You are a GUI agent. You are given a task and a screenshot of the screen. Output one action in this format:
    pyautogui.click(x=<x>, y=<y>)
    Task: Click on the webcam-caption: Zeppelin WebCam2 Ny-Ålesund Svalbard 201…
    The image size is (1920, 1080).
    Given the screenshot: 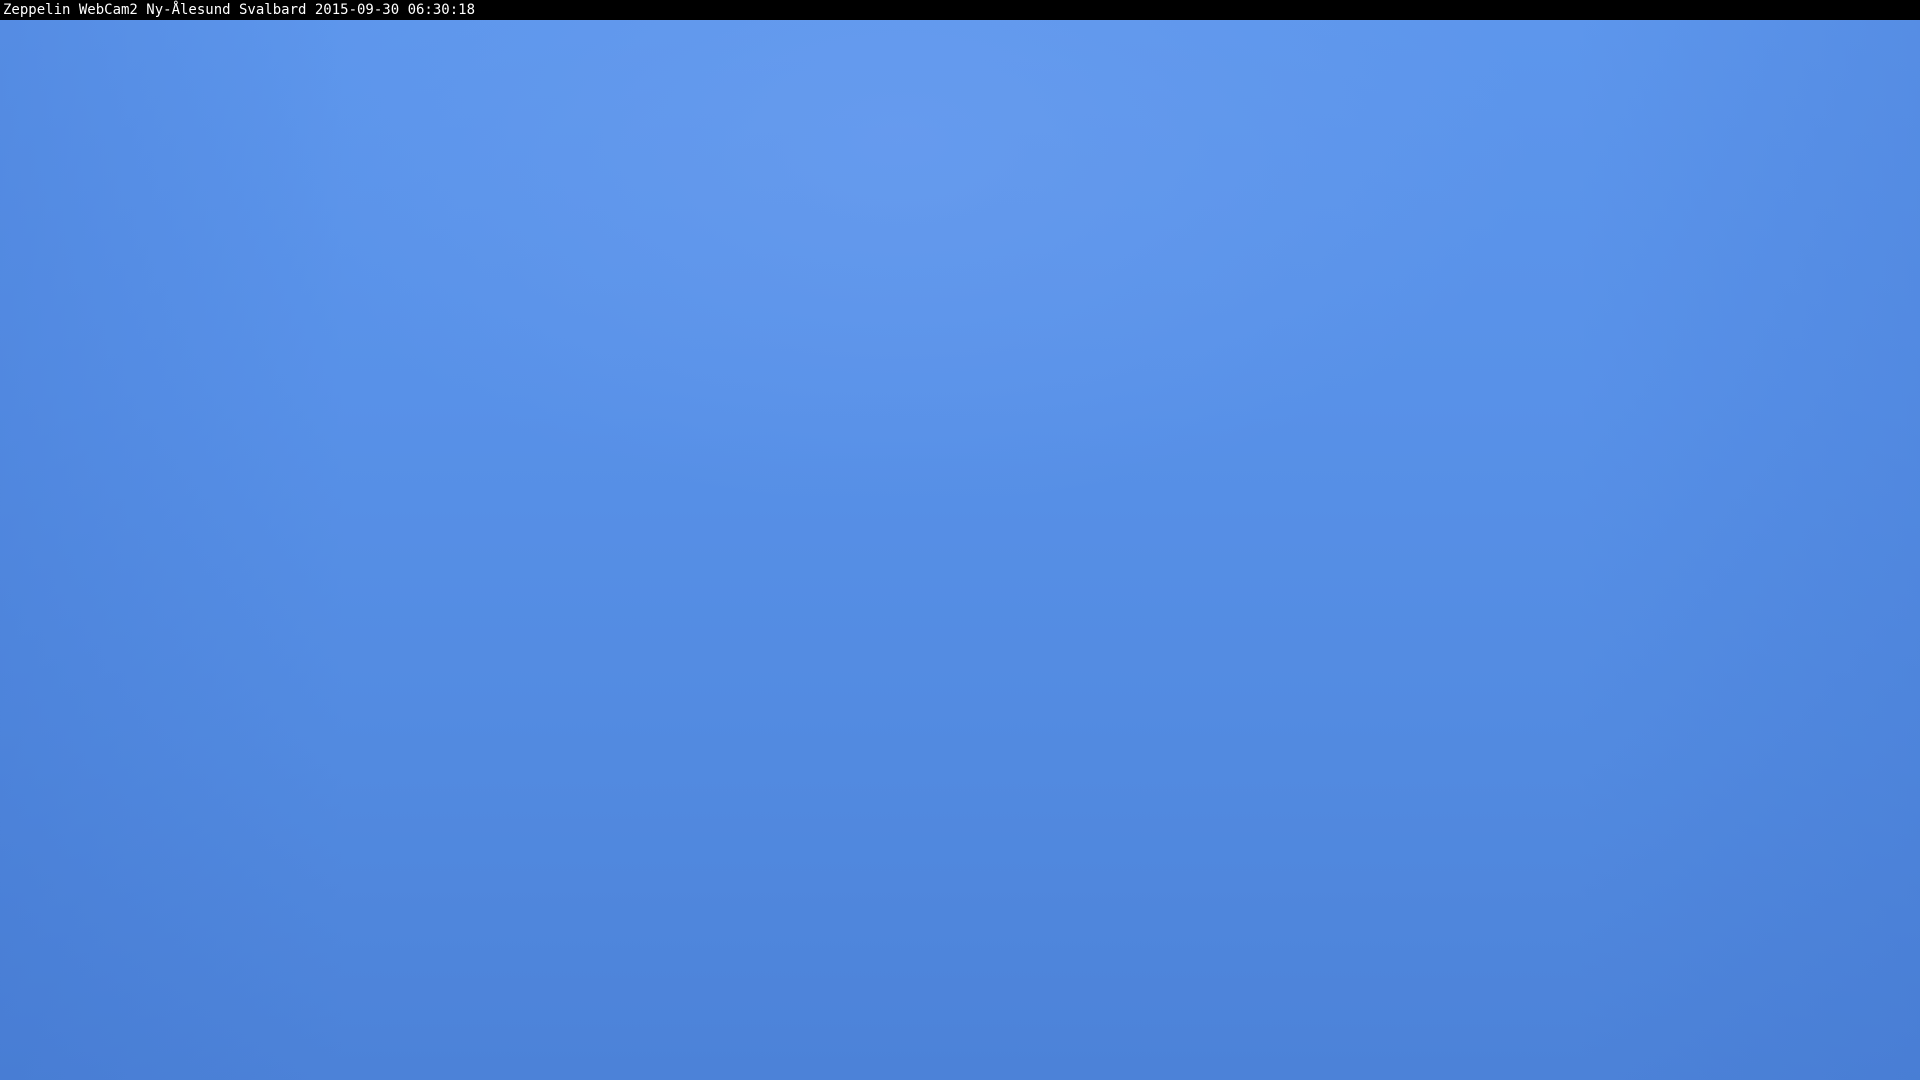 What is the action you would take?
    pyautogui.click(x=239, y=10)
    